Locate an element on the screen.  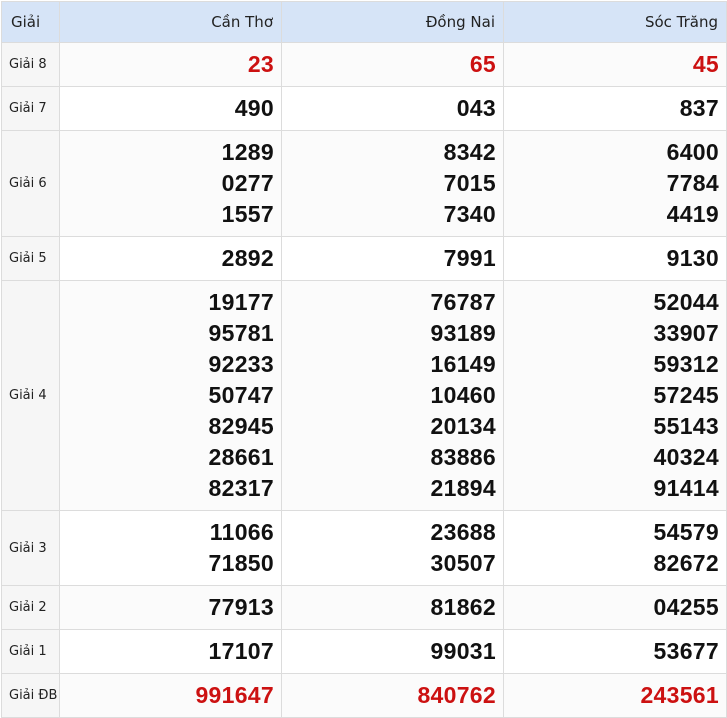
result-number: 04255 is located at coordinates (686, 607).